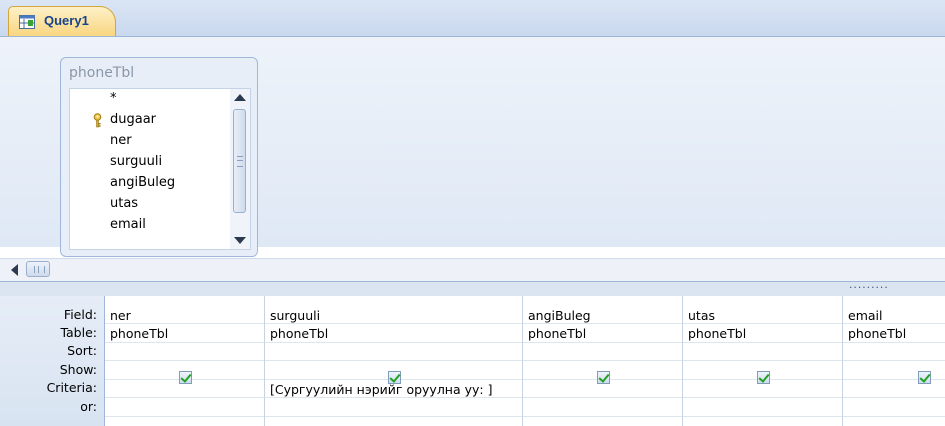  What do you see at coordinates (27, 22) in the screenshot?
I see `query-icon` at bounding box center [27, 22].